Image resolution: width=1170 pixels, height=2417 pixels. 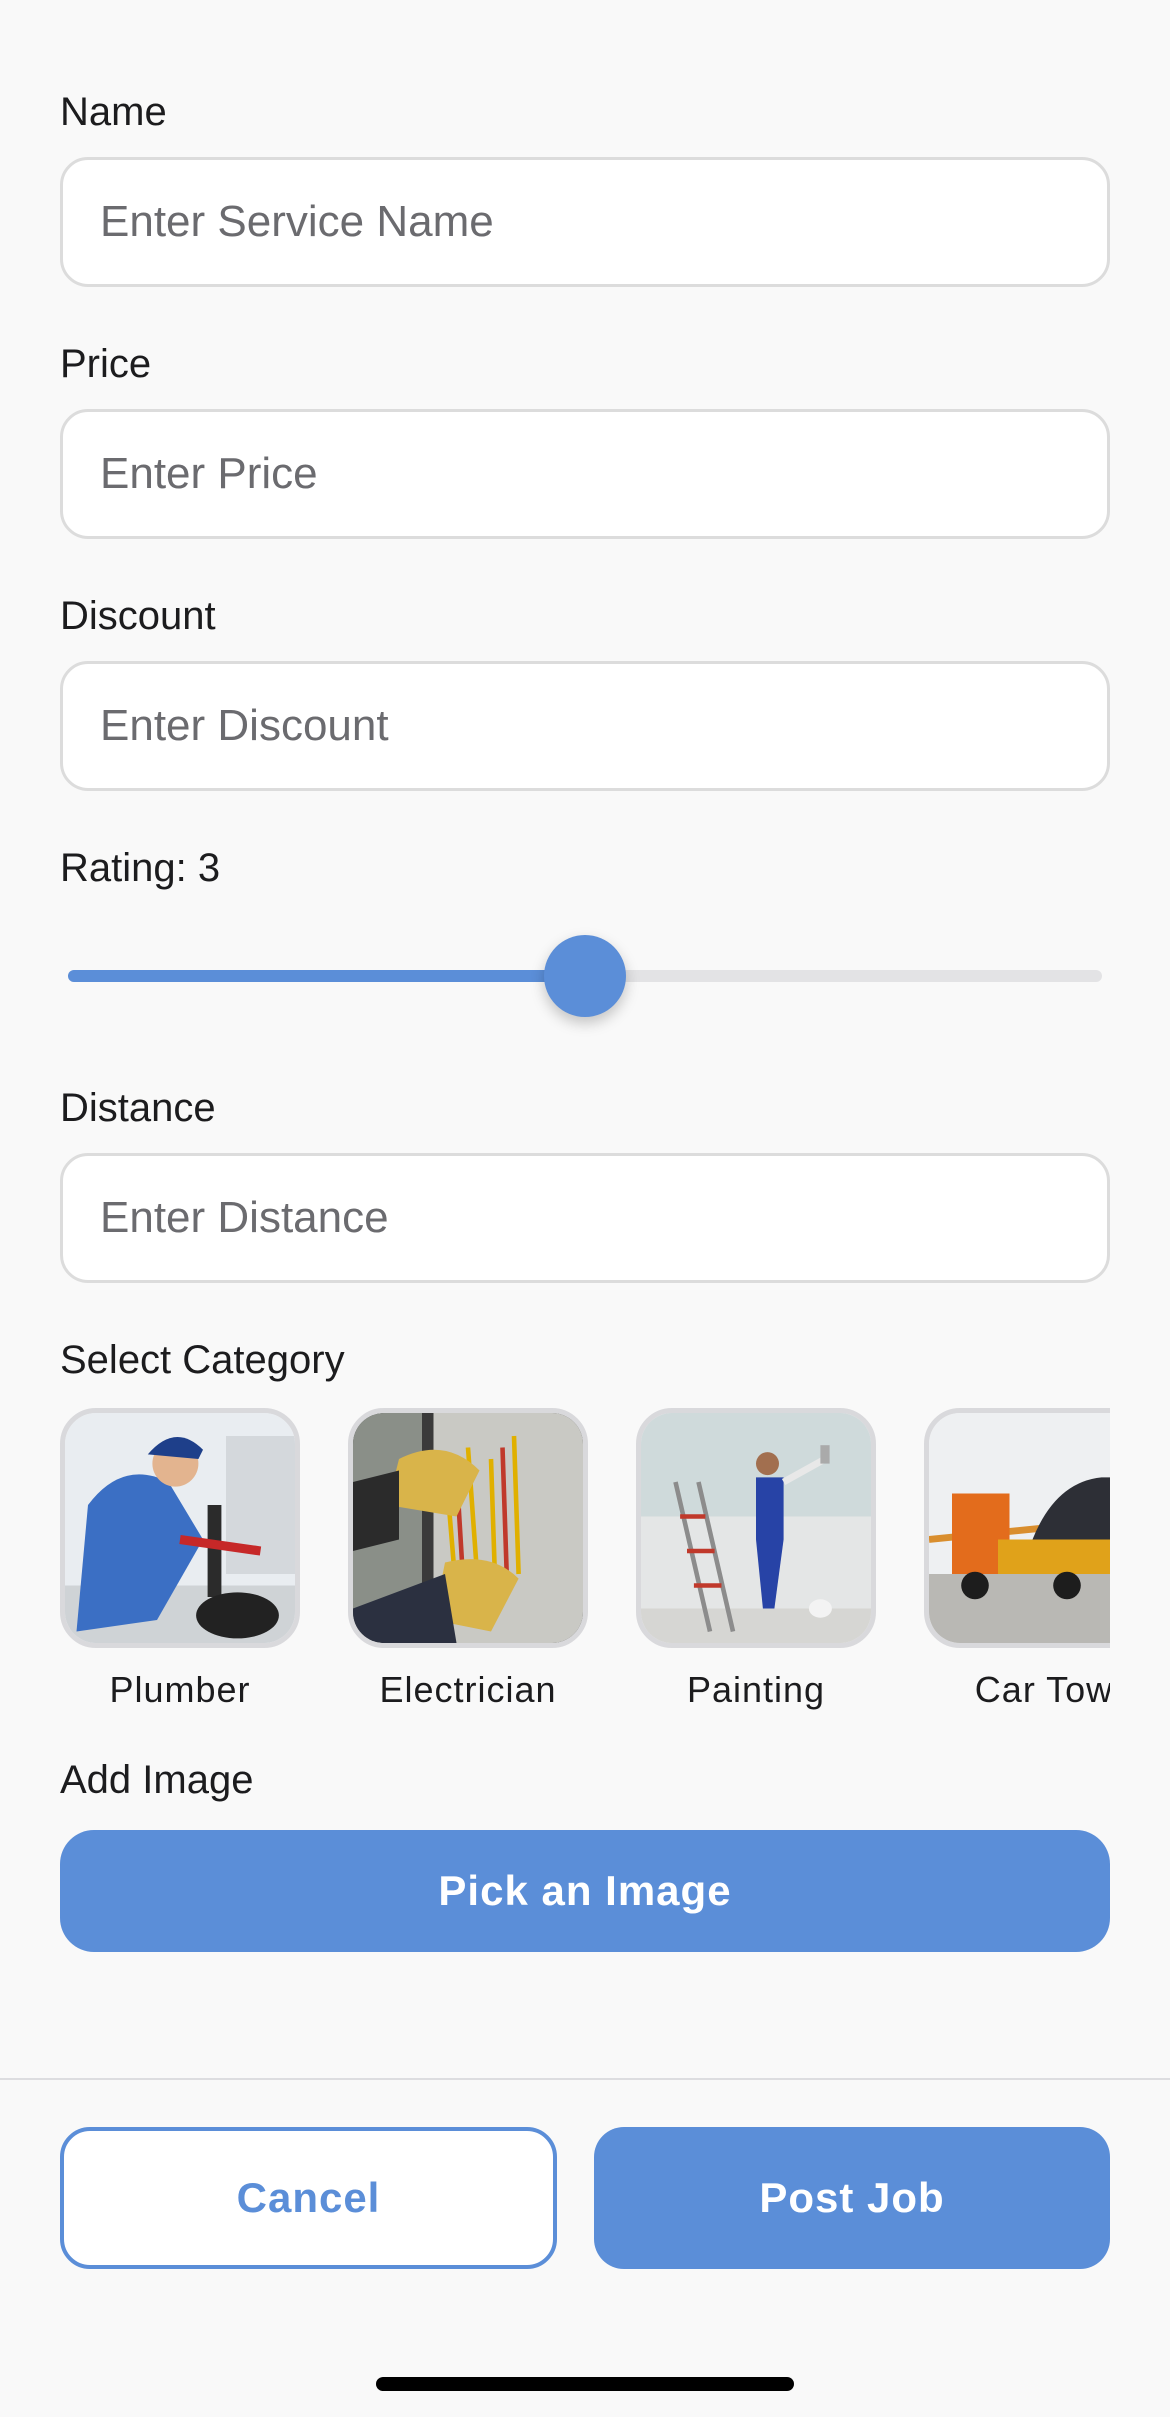 I want to click on category-label: Select Category, so click(x=202, y=1360).